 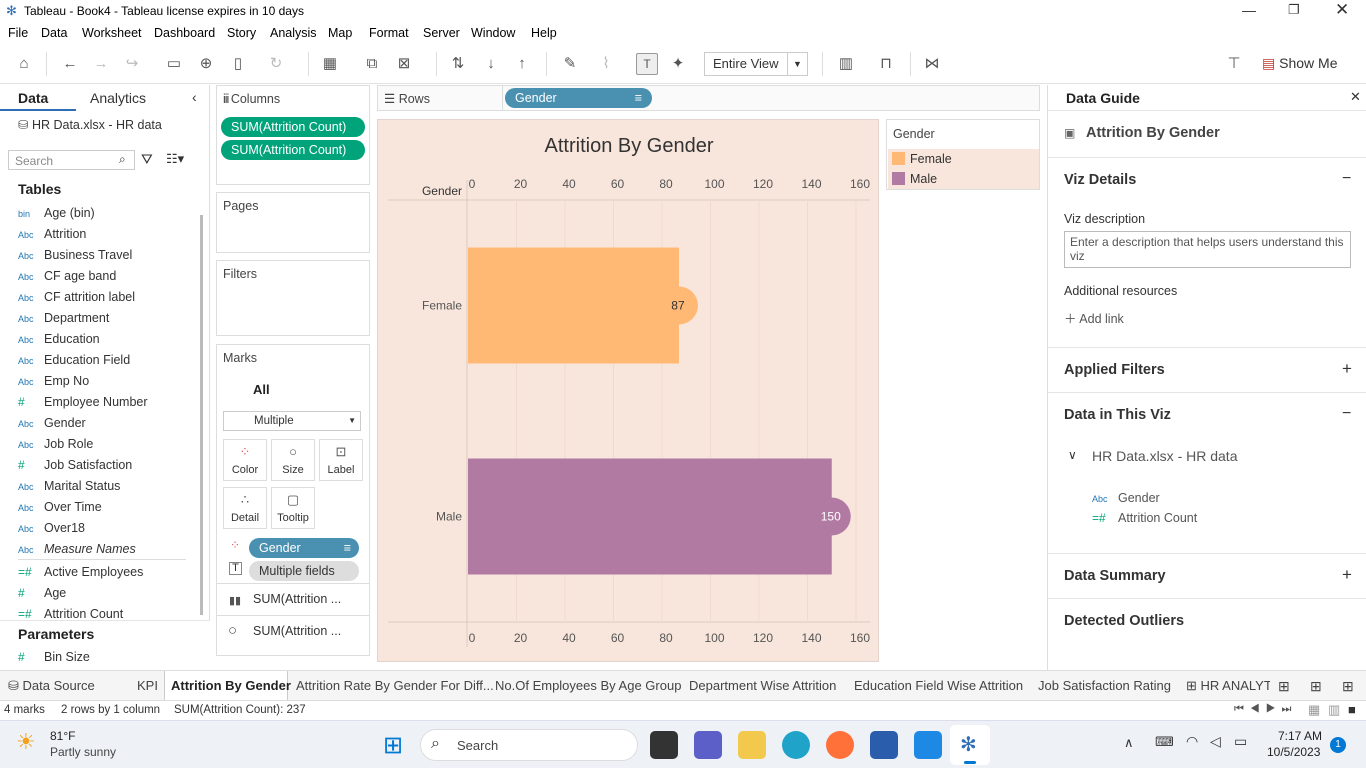 I want to click on group-icon: ⌇, so click(x=606, y=64).